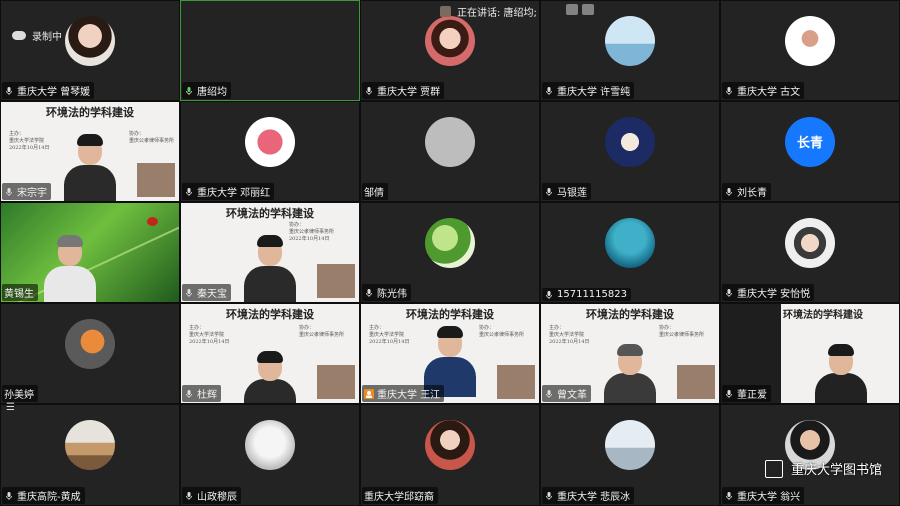 The height and width of the screenshot is (506, 900). Describe the element at coordinates (810, 353) in the screenshot. I see `participant-tile: 环境法的学科建设 董正爱` at that location.